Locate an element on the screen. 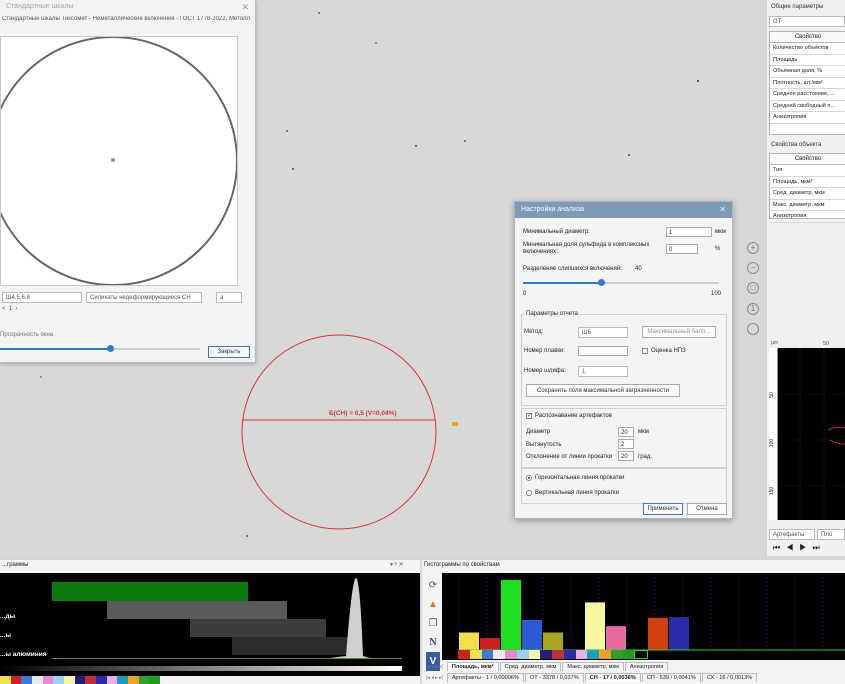  page-stepper: < 1 › is located at coordinates (10, 309).